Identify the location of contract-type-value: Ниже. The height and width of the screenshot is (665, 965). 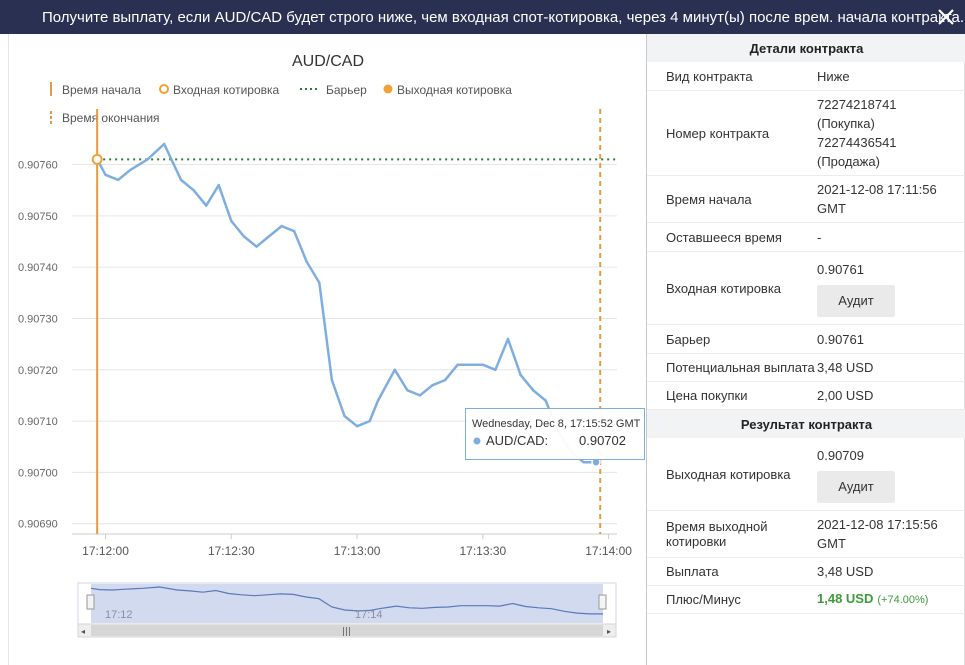
(833, 76).